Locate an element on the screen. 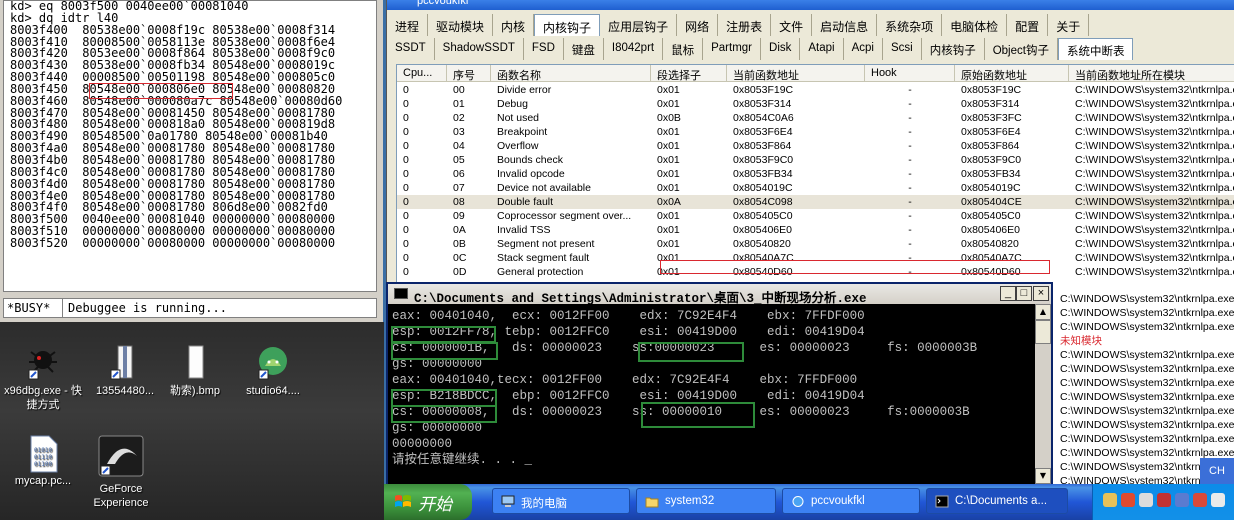  tab-sub-2: FSD is located at coordinates (544, 49).